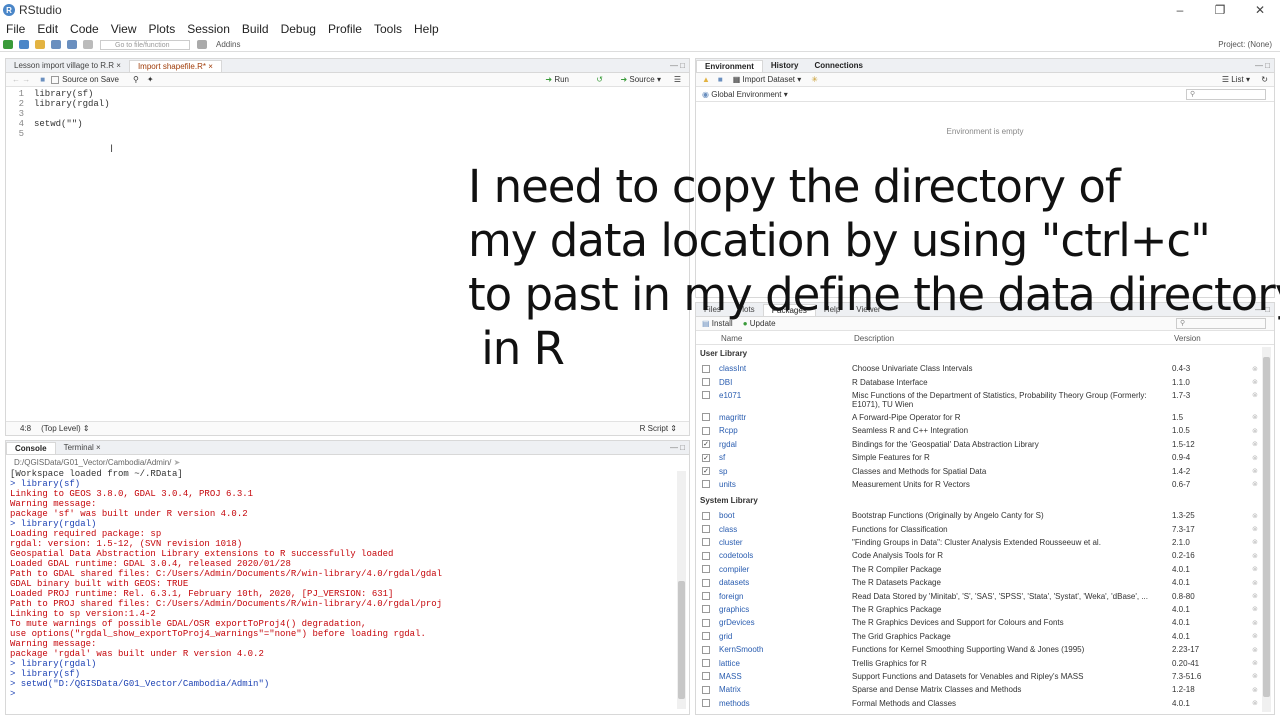  What do you see at coordinates (55, 79) in the screenshot?
I see `source-on-save-checkbox` at bounding box center [55, 79].